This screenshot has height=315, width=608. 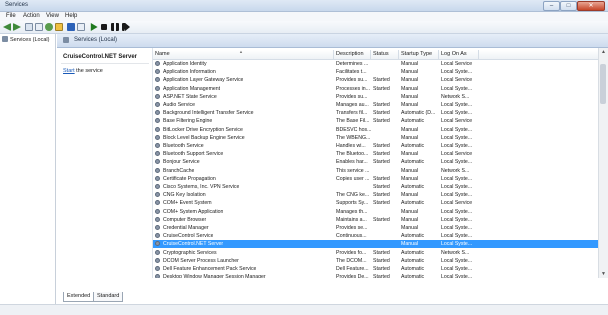 What do you see at coordinates (11, 16) in the screenshot?
I see `menu-file: File` at bounding box center [11, 16].